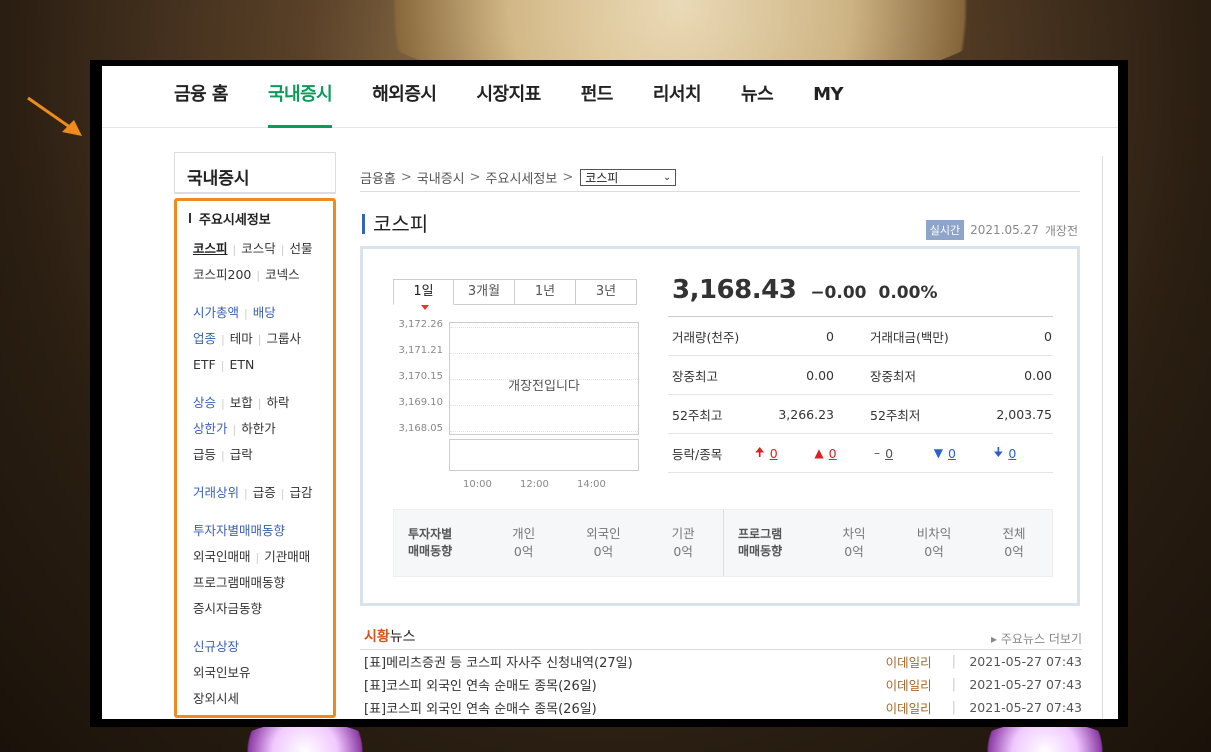  I want to click on sidebar-link: 코스피200, so click(222, 274).